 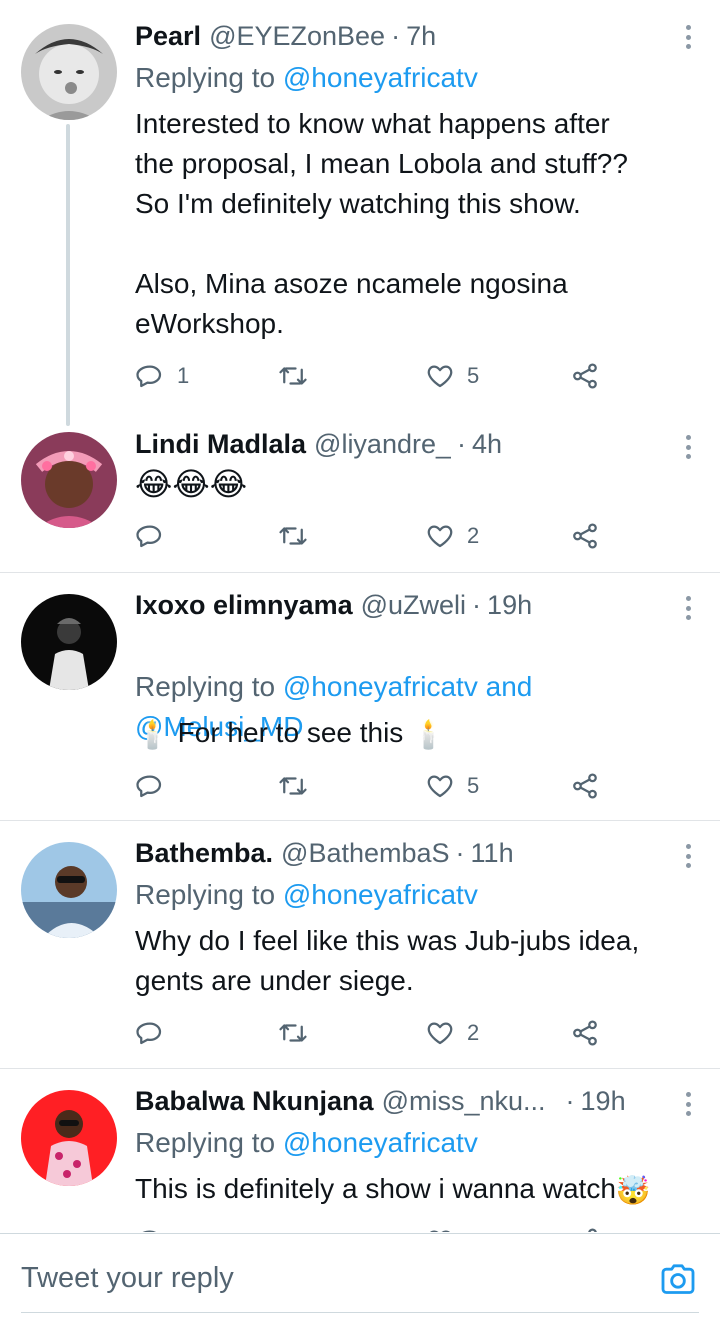 I want to click on tweet-text-container: 🕯️ For her to see this 🕯️, so click(x=407, y=734).